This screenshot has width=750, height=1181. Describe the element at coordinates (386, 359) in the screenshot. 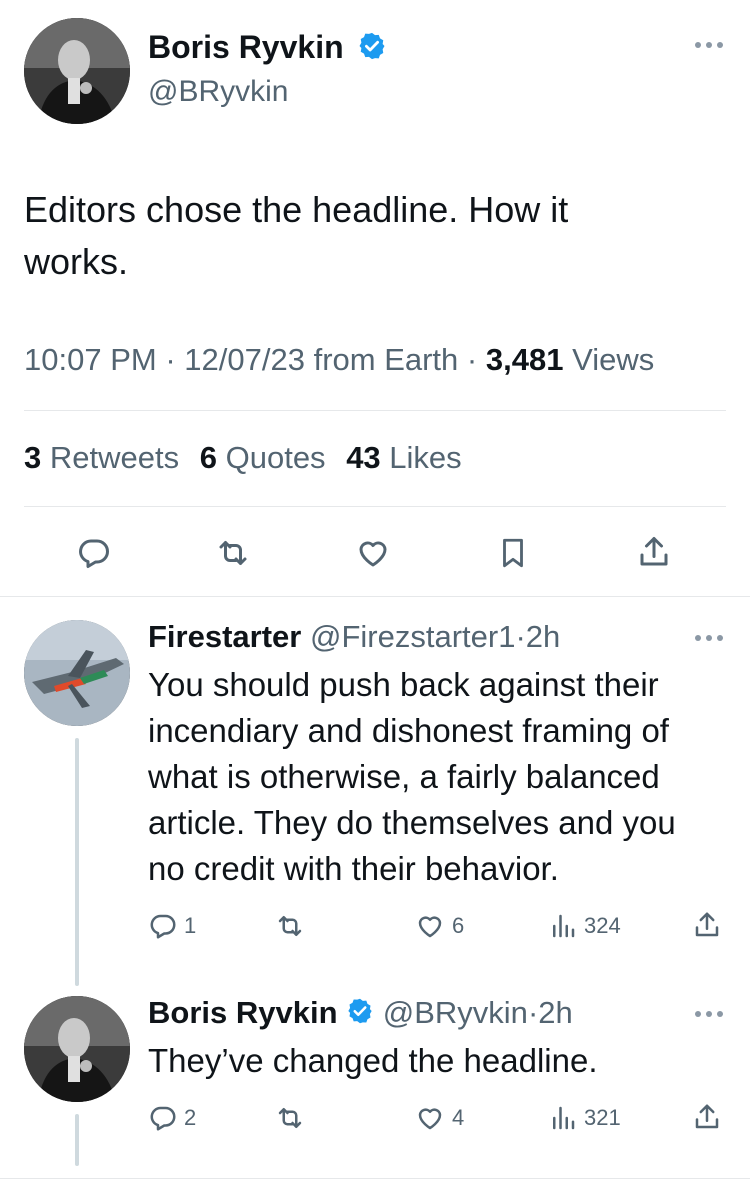

I see `tweet-source: from Earth` at that location.